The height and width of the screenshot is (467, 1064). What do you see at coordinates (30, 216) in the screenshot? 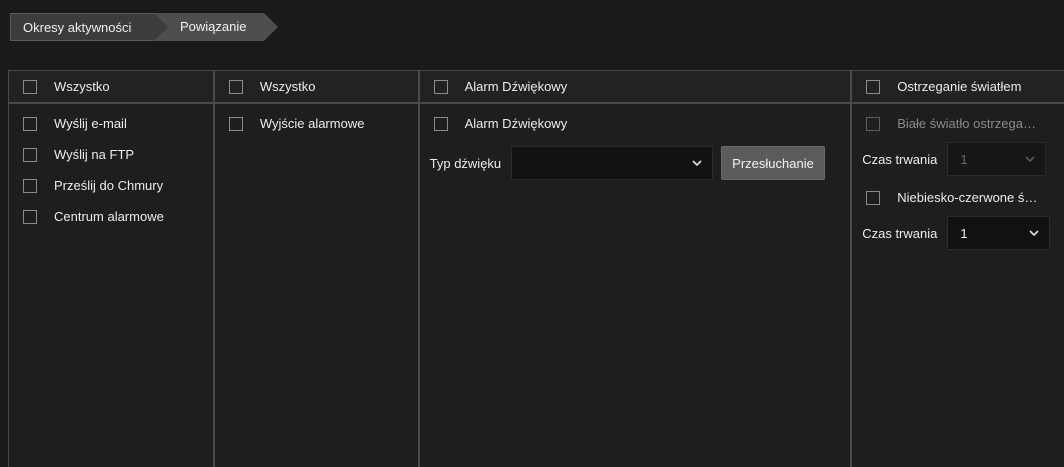
I see `alarm-center-checkbox` at bounding box center [30, 216].